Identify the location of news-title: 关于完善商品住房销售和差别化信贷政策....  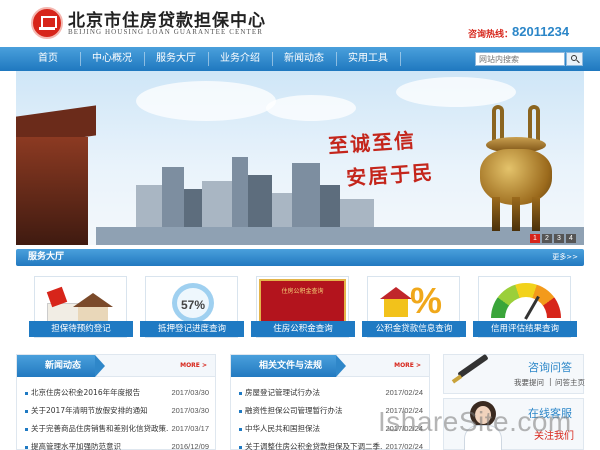
(100, 429).